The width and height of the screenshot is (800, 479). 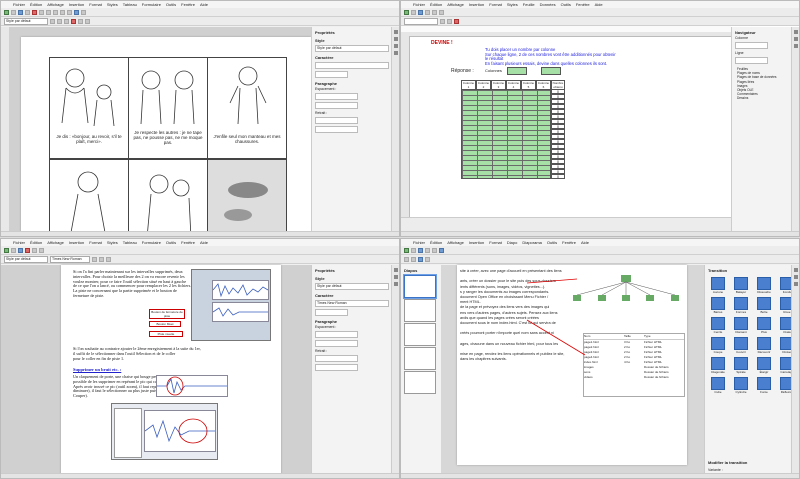 I want to click on transition-item: Cylindre, so click(x=741, y=385).